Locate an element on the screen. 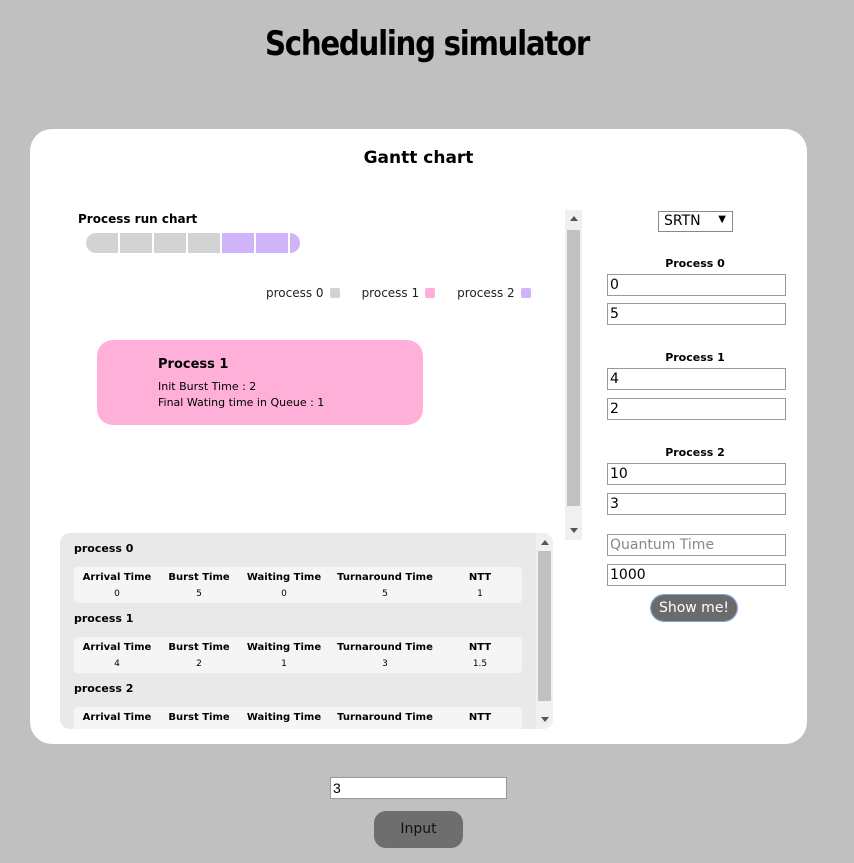 This screenshot has height=863, width=854. show-me-button: Show me! is located at coordinates (694, 608).